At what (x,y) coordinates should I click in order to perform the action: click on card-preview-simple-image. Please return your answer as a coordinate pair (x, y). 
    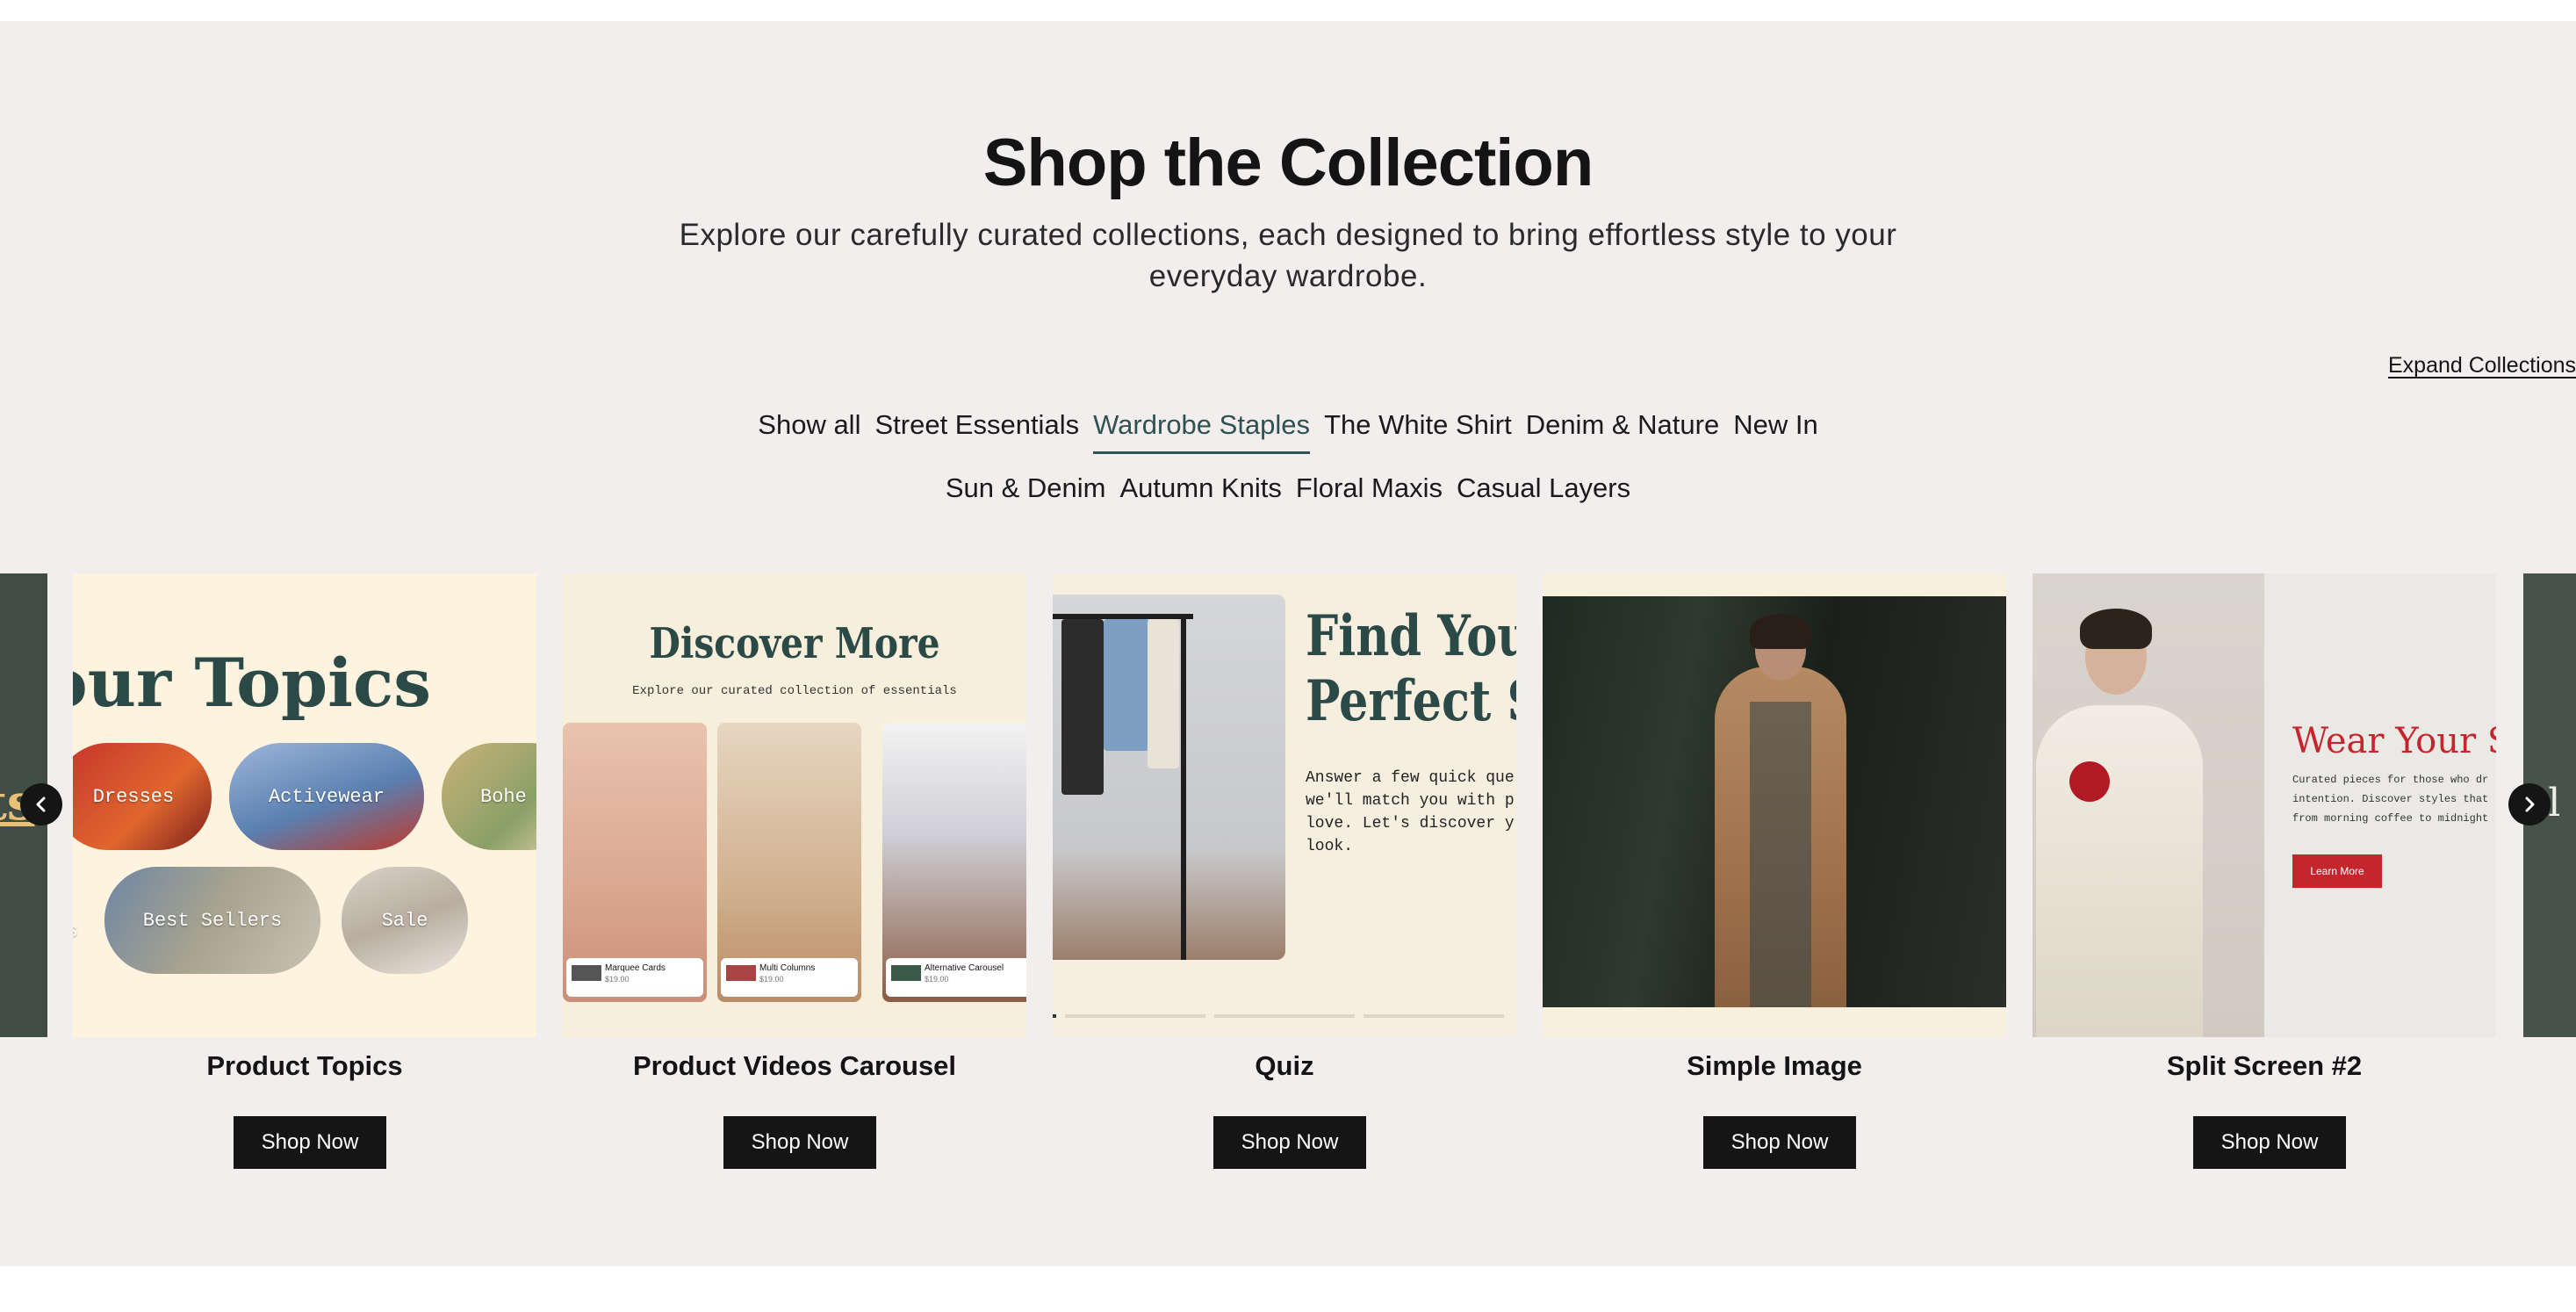
    Looking at the image, I should click on (1774, 805).